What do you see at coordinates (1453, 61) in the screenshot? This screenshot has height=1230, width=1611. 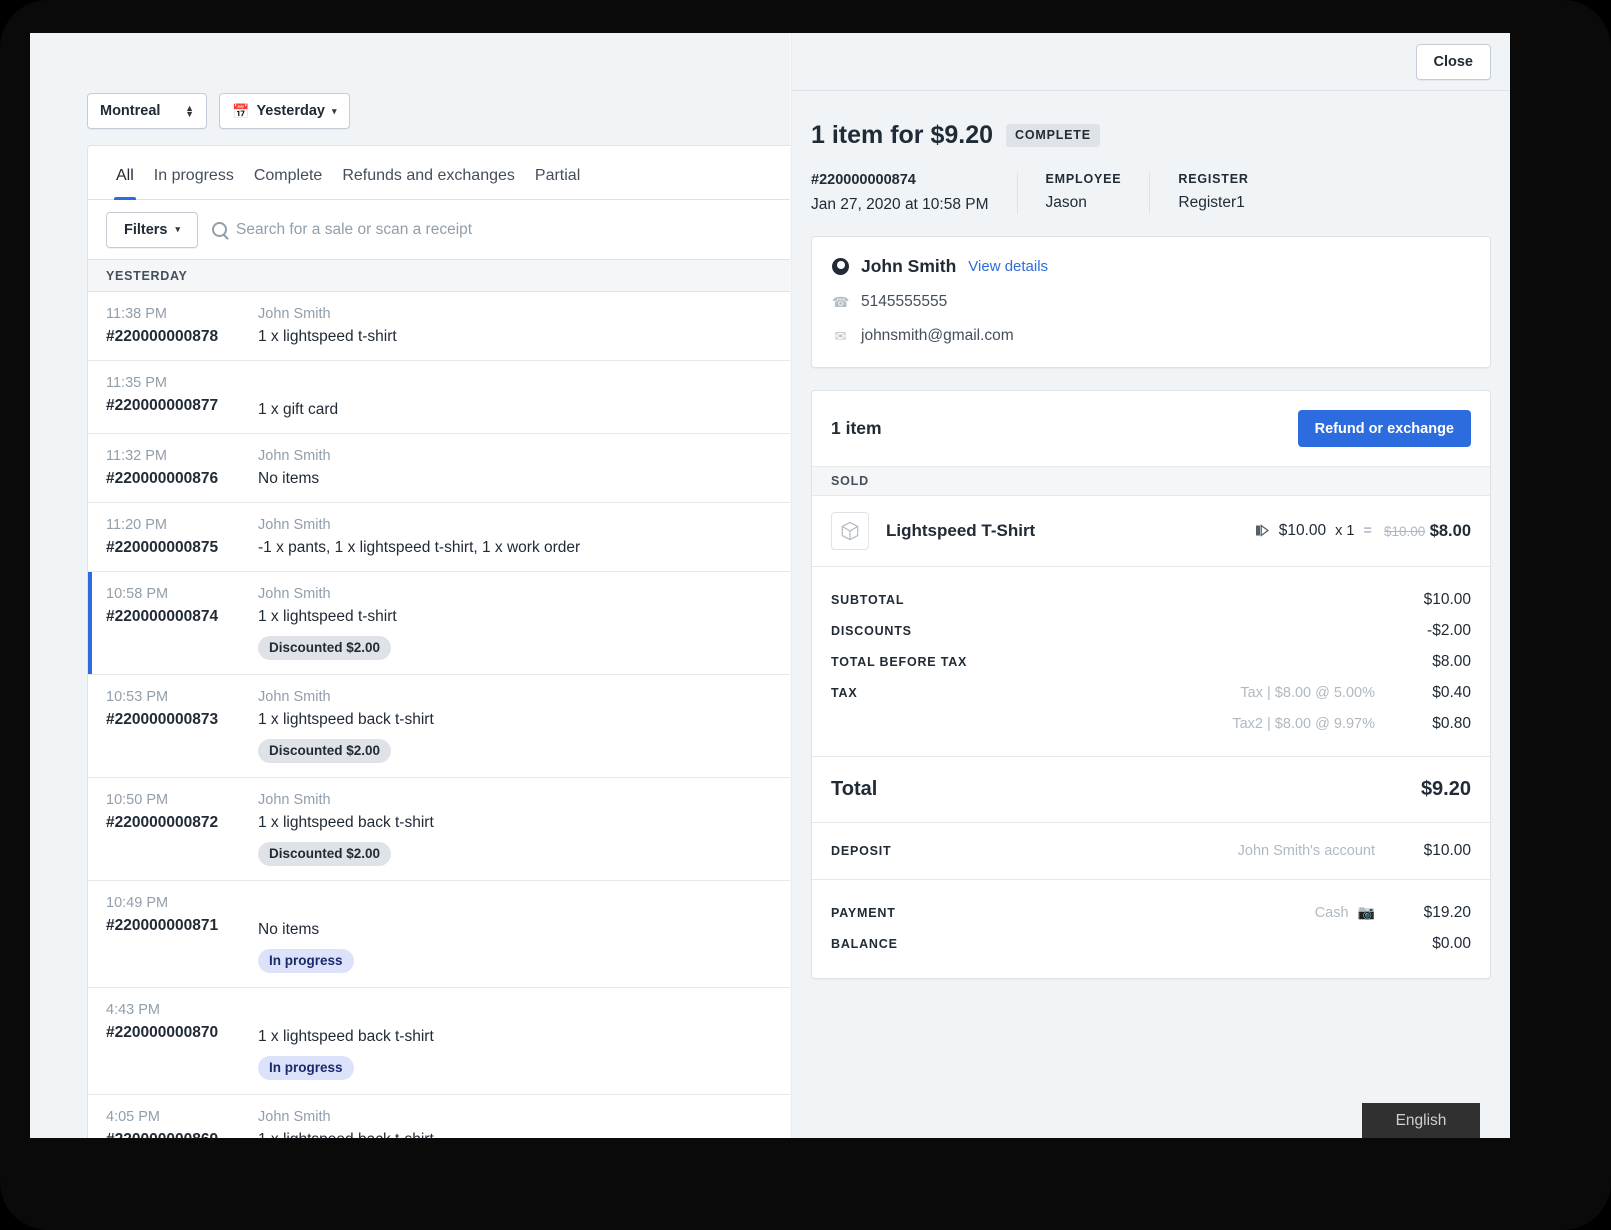 I see `close-button: Close` at bounding box center [1453, 61].